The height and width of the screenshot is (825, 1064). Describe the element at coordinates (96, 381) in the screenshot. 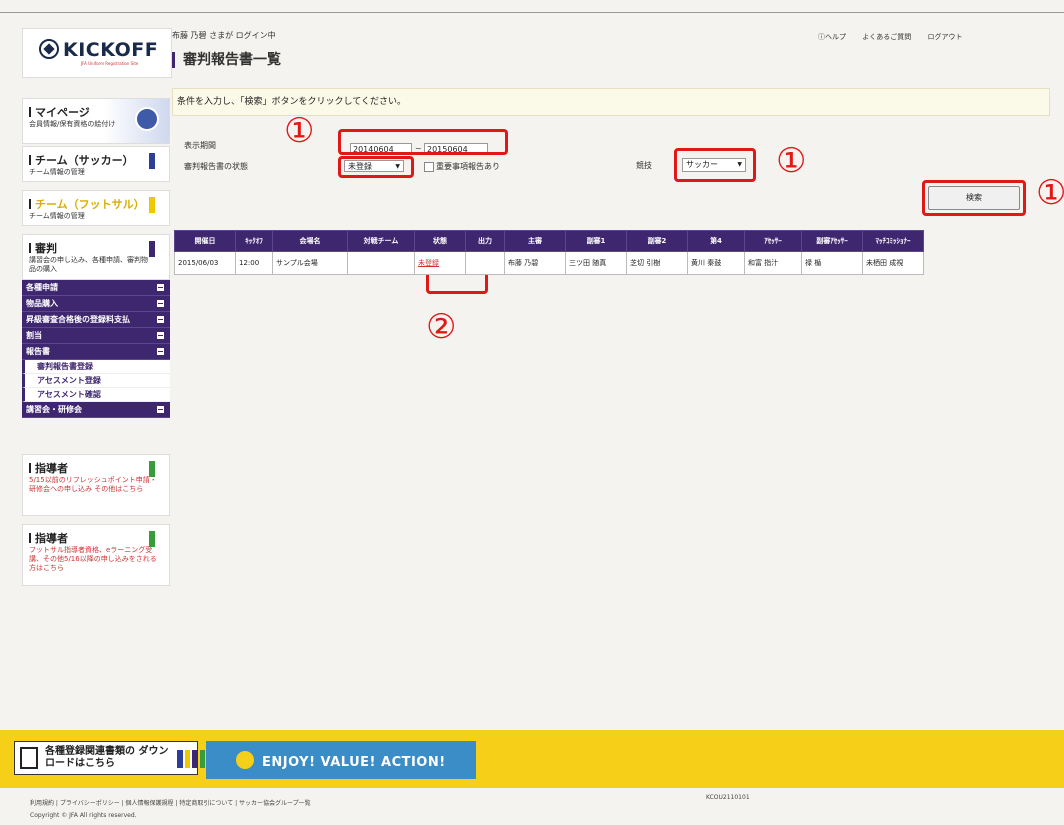

I see `menu-sub-assessment-register: アセスメント登録` at that location.